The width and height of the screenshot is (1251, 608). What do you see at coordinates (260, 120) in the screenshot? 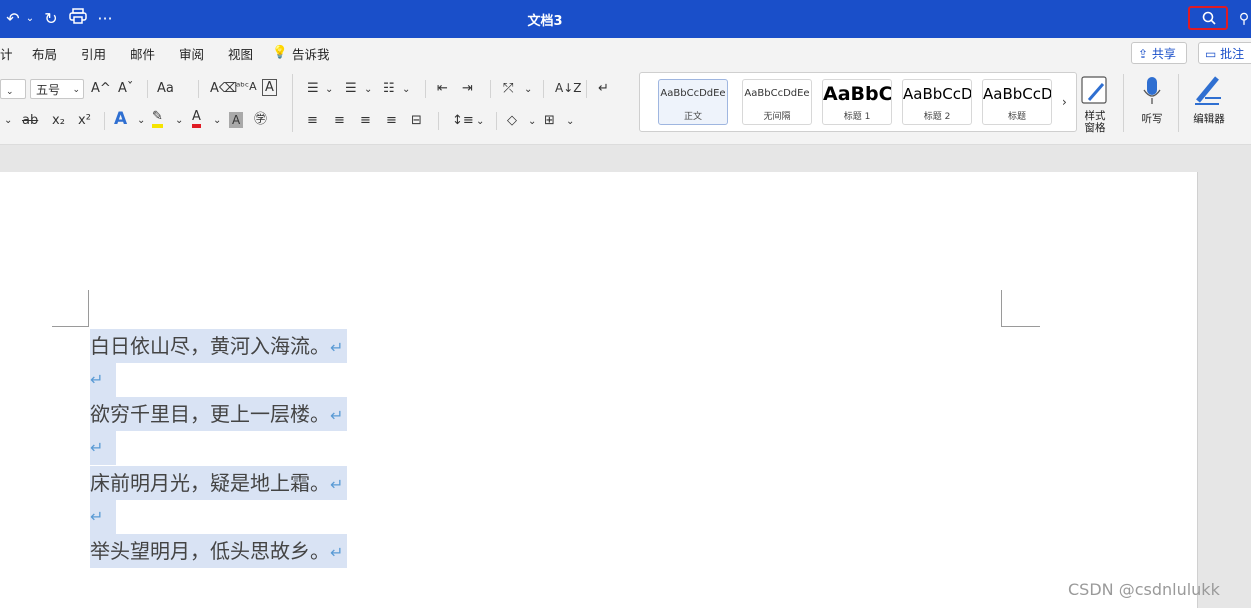
I see `enclose-characters-icon: ㊫` at bounding box center [260, 120].